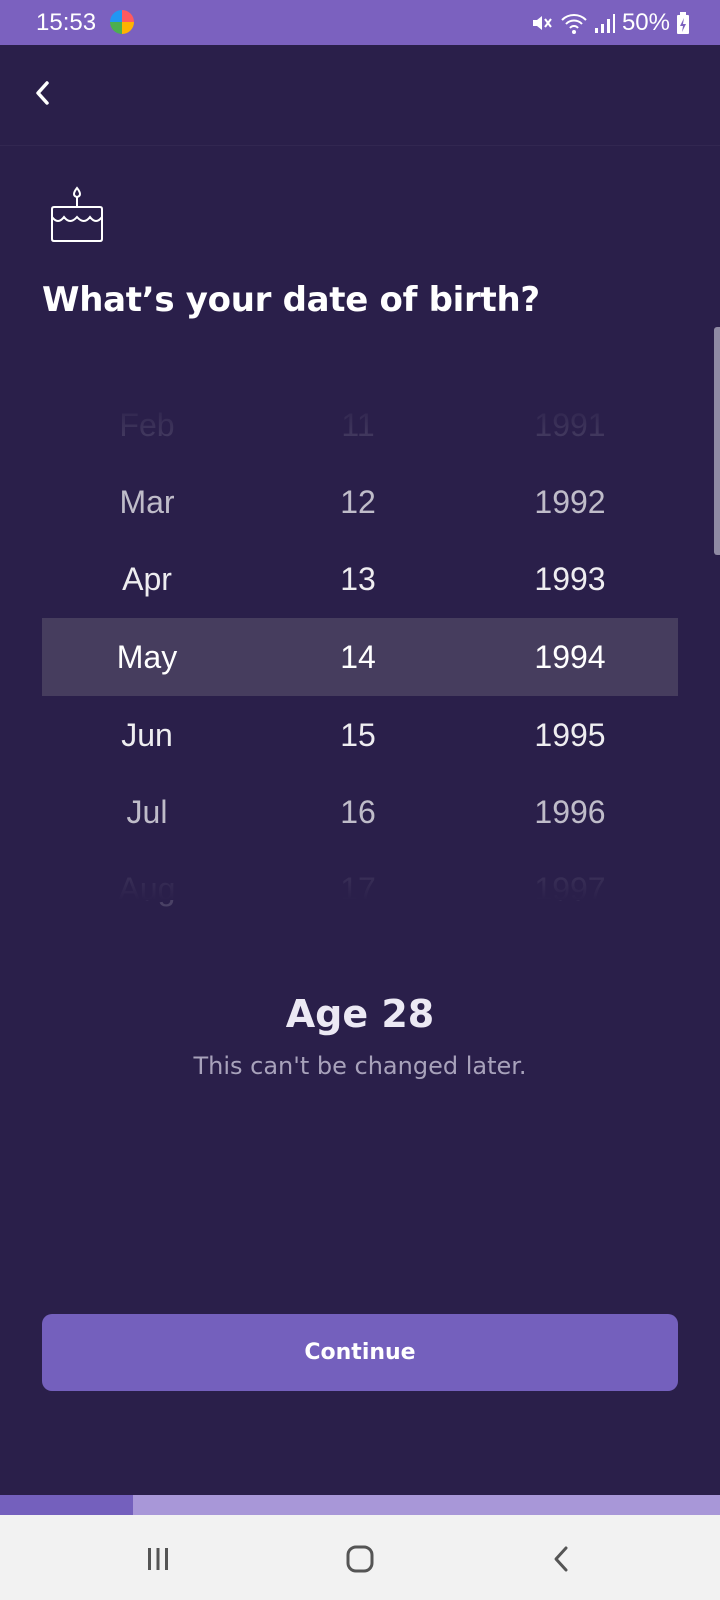  I want to click on age-note: This can't be changed later., so click(360, 1066).